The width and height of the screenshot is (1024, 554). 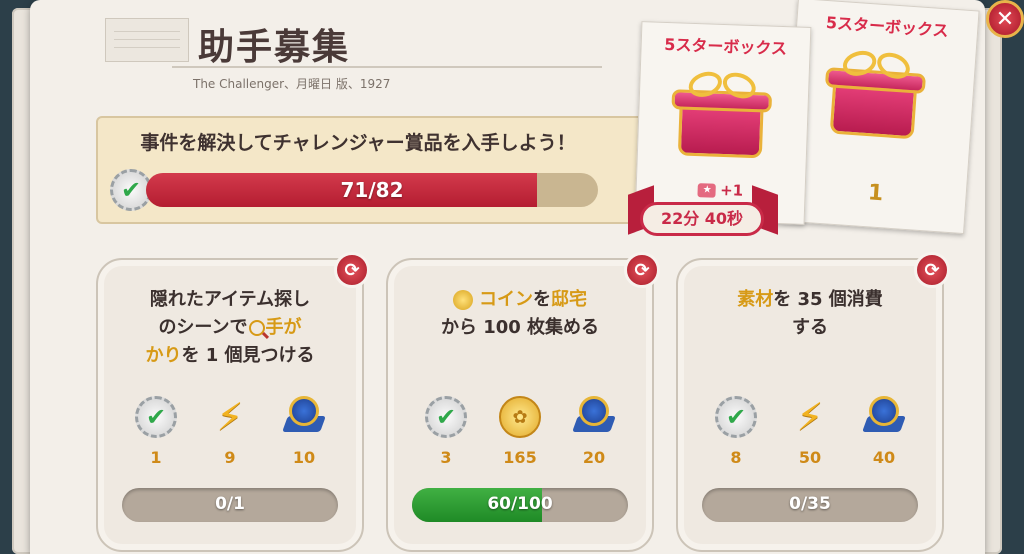 I want to click on coin-icon: ✿, so click(x=520, y=417).